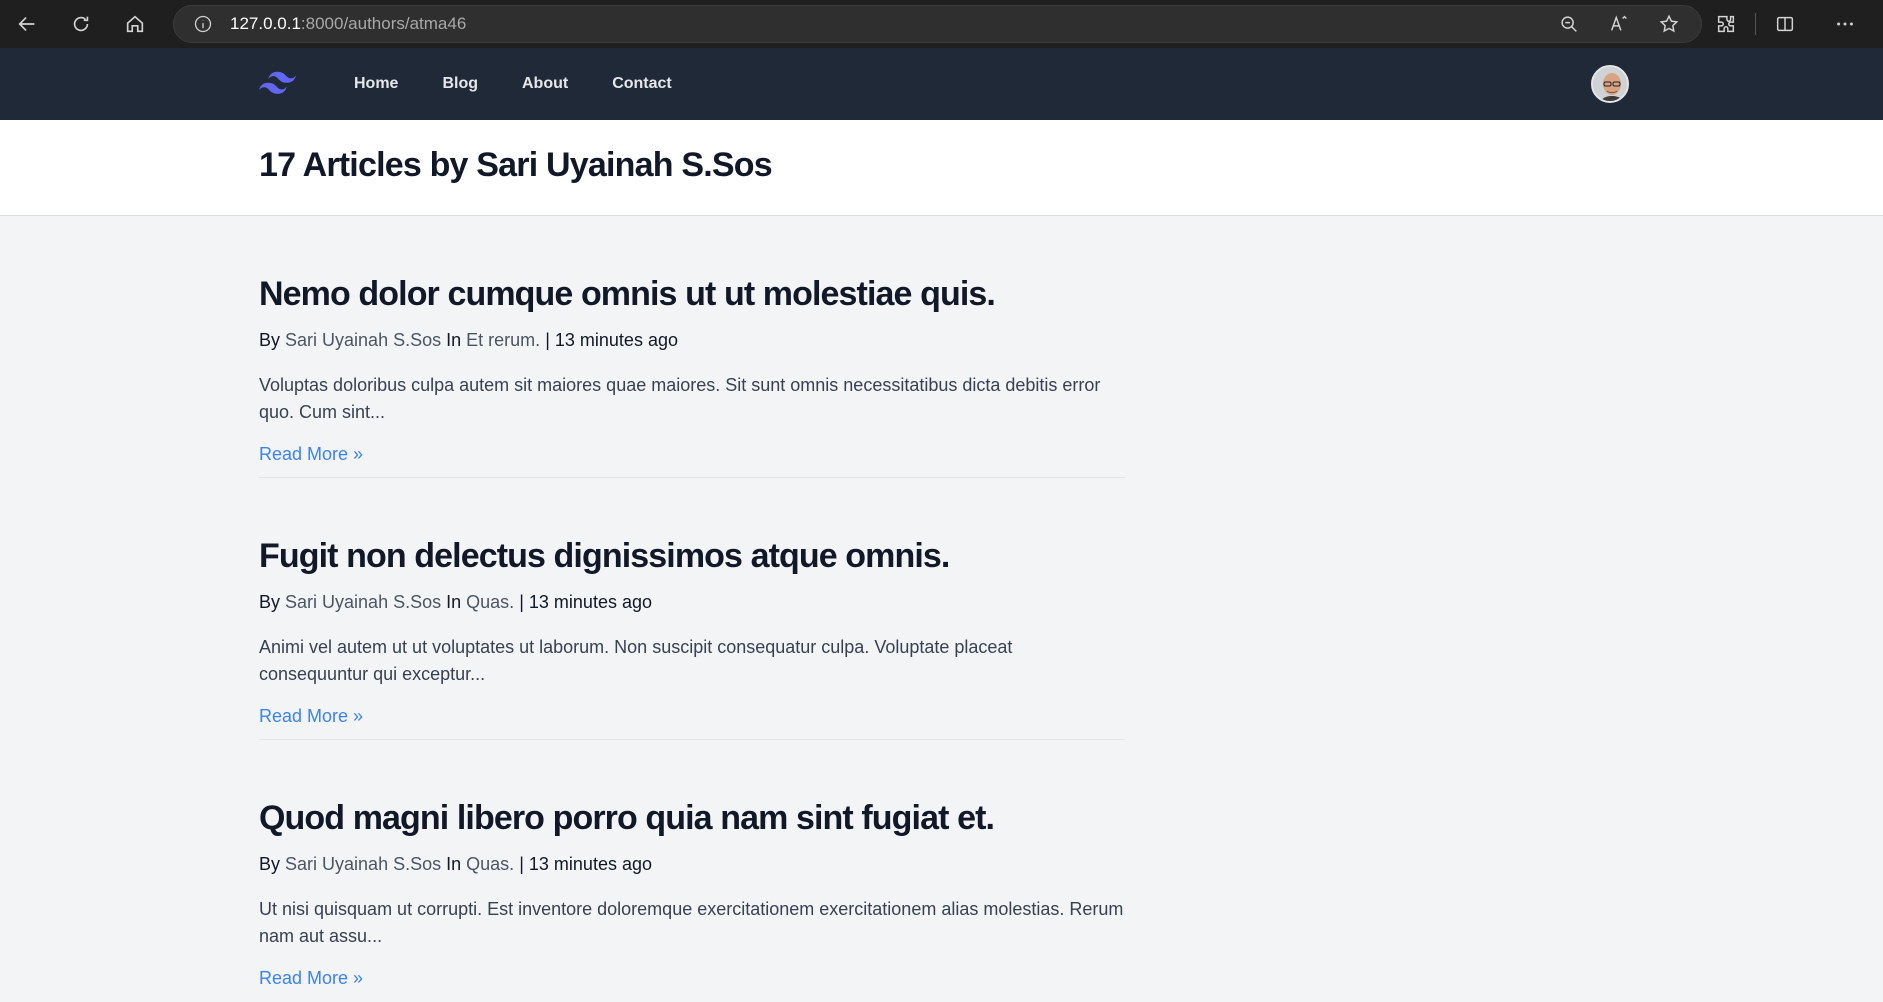  I want to click on user-avatar, so click(1610, 84).